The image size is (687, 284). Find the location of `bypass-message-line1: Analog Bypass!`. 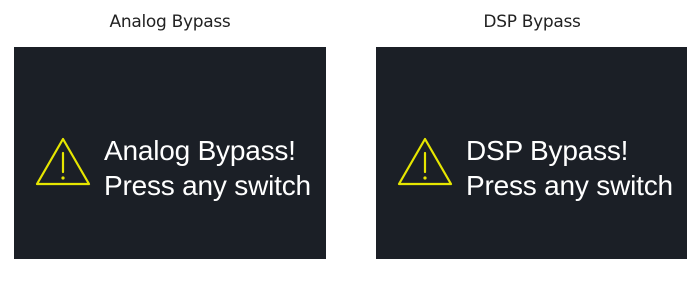

bypass-message-line1: Analog Bypass! is located at coordinates (200, 150).